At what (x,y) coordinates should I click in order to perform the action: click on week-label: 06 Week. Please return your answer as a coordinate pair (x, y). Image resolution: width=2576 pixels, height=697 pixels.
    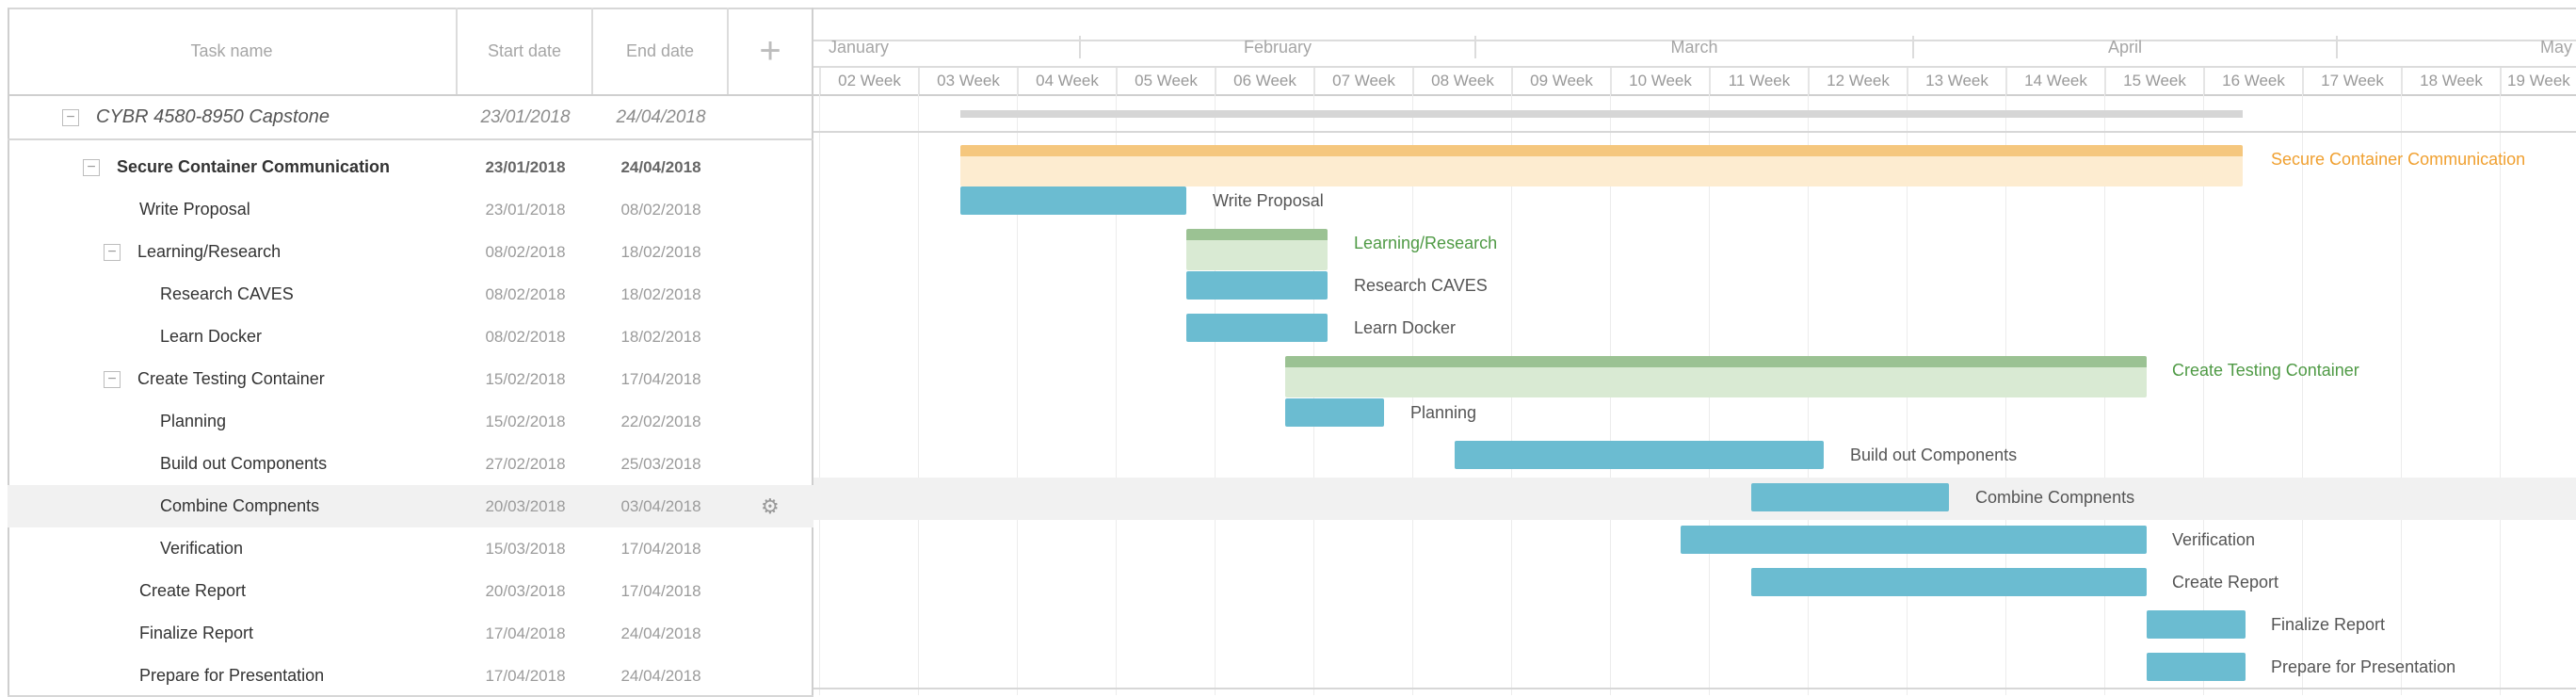
    Looking at the image, I should click on (1264, 81).